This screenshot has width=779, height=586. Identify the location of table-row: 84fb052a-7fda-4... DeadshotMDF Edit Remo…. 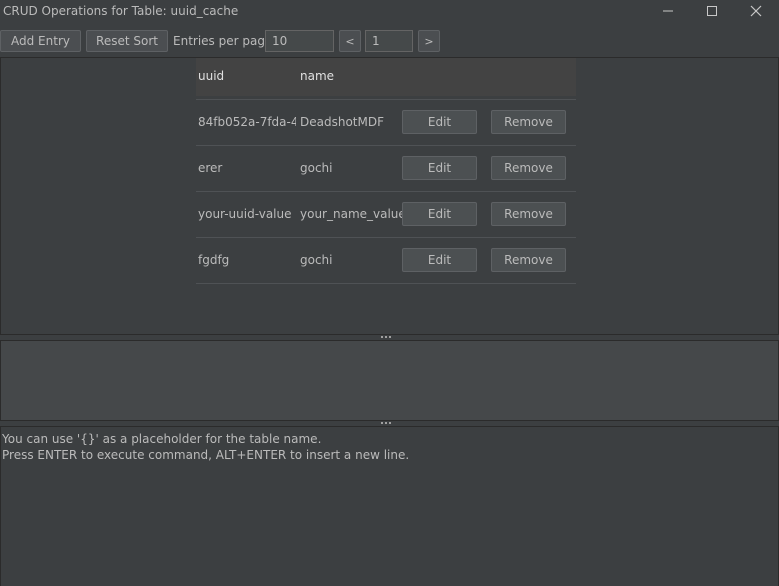
(386, 123).